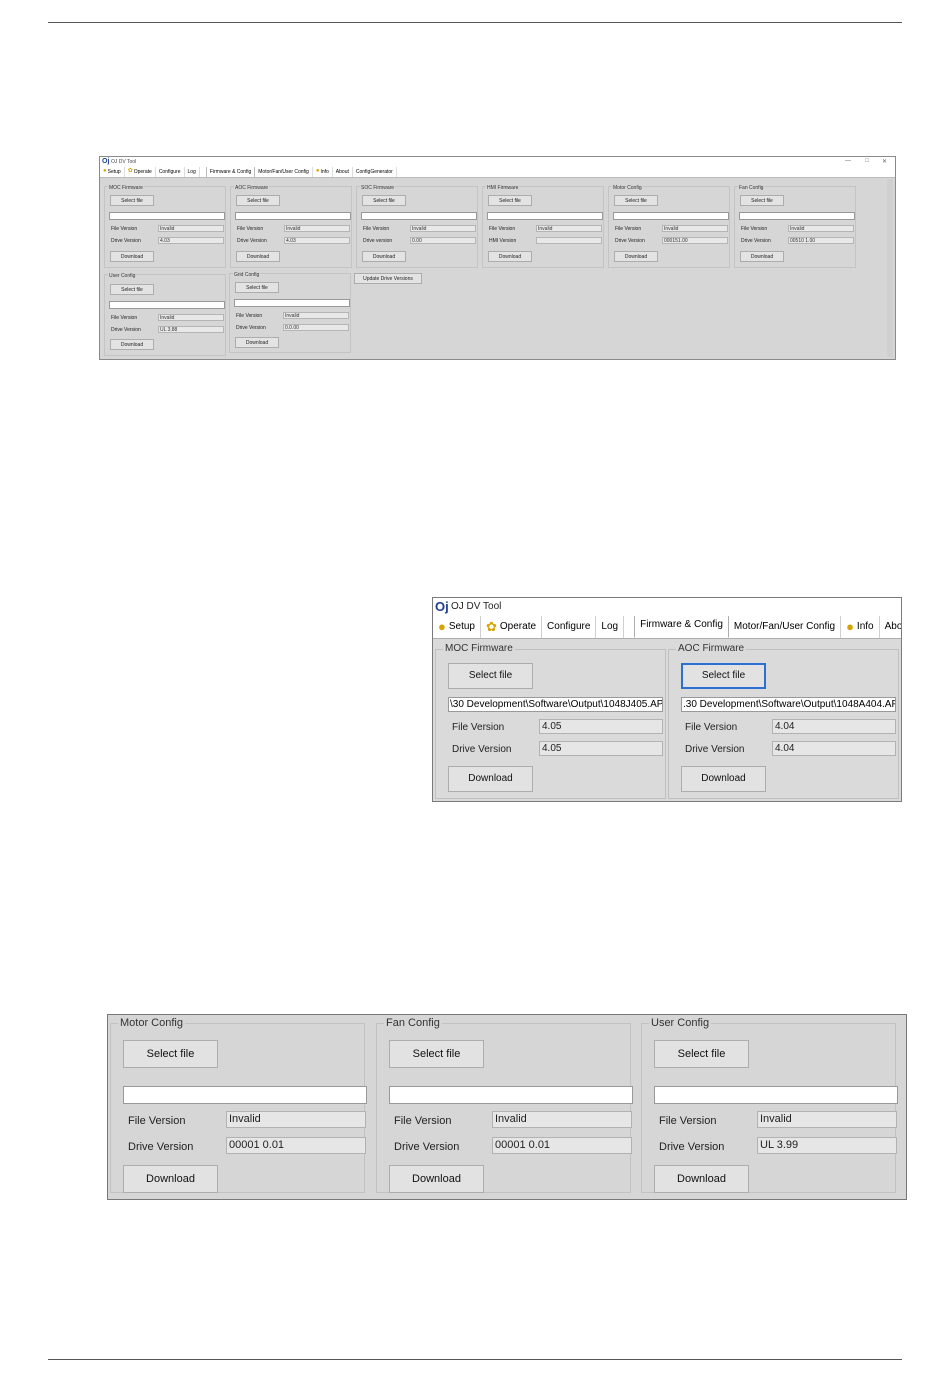 The width and height of the screenshot is (950, 1387). I want to click on drive-version-value: 0.0.00, so click(316, 327).